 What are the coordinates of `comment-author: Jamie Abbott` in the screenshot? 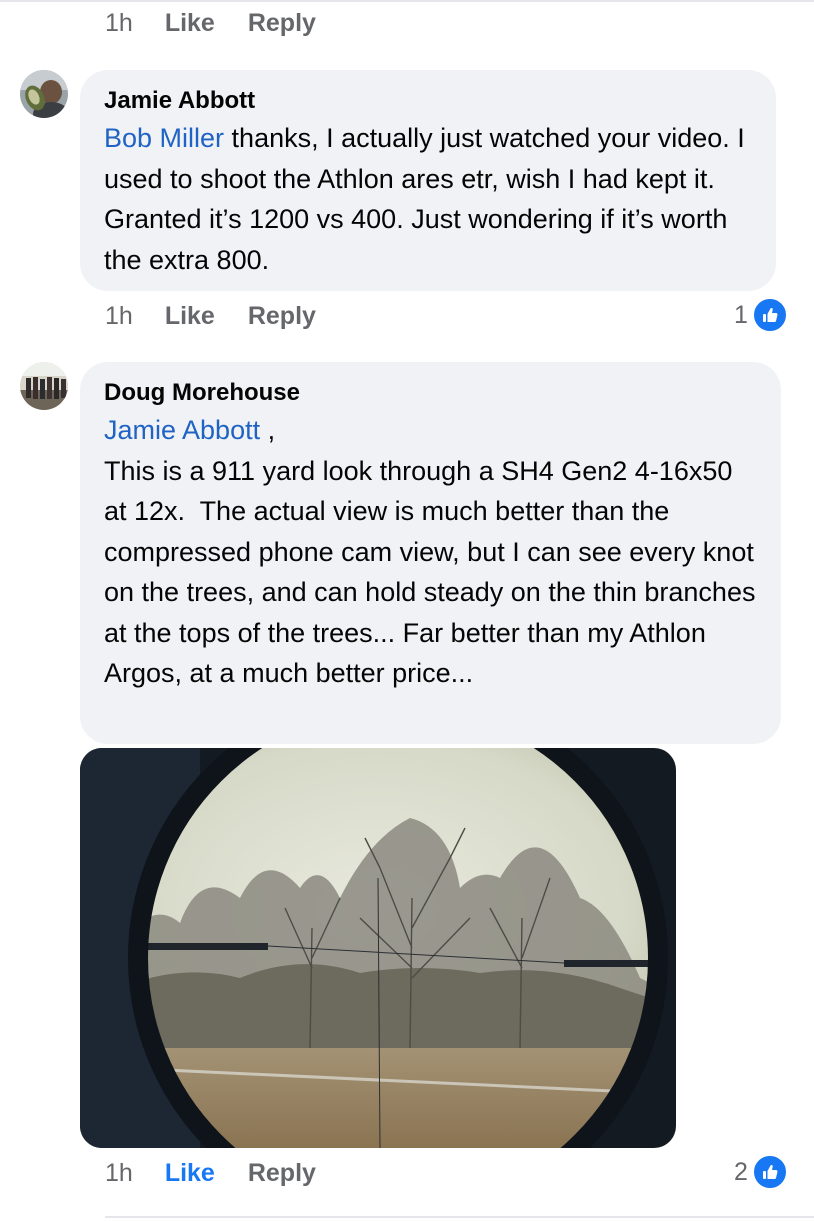 It's located at (428, 101).